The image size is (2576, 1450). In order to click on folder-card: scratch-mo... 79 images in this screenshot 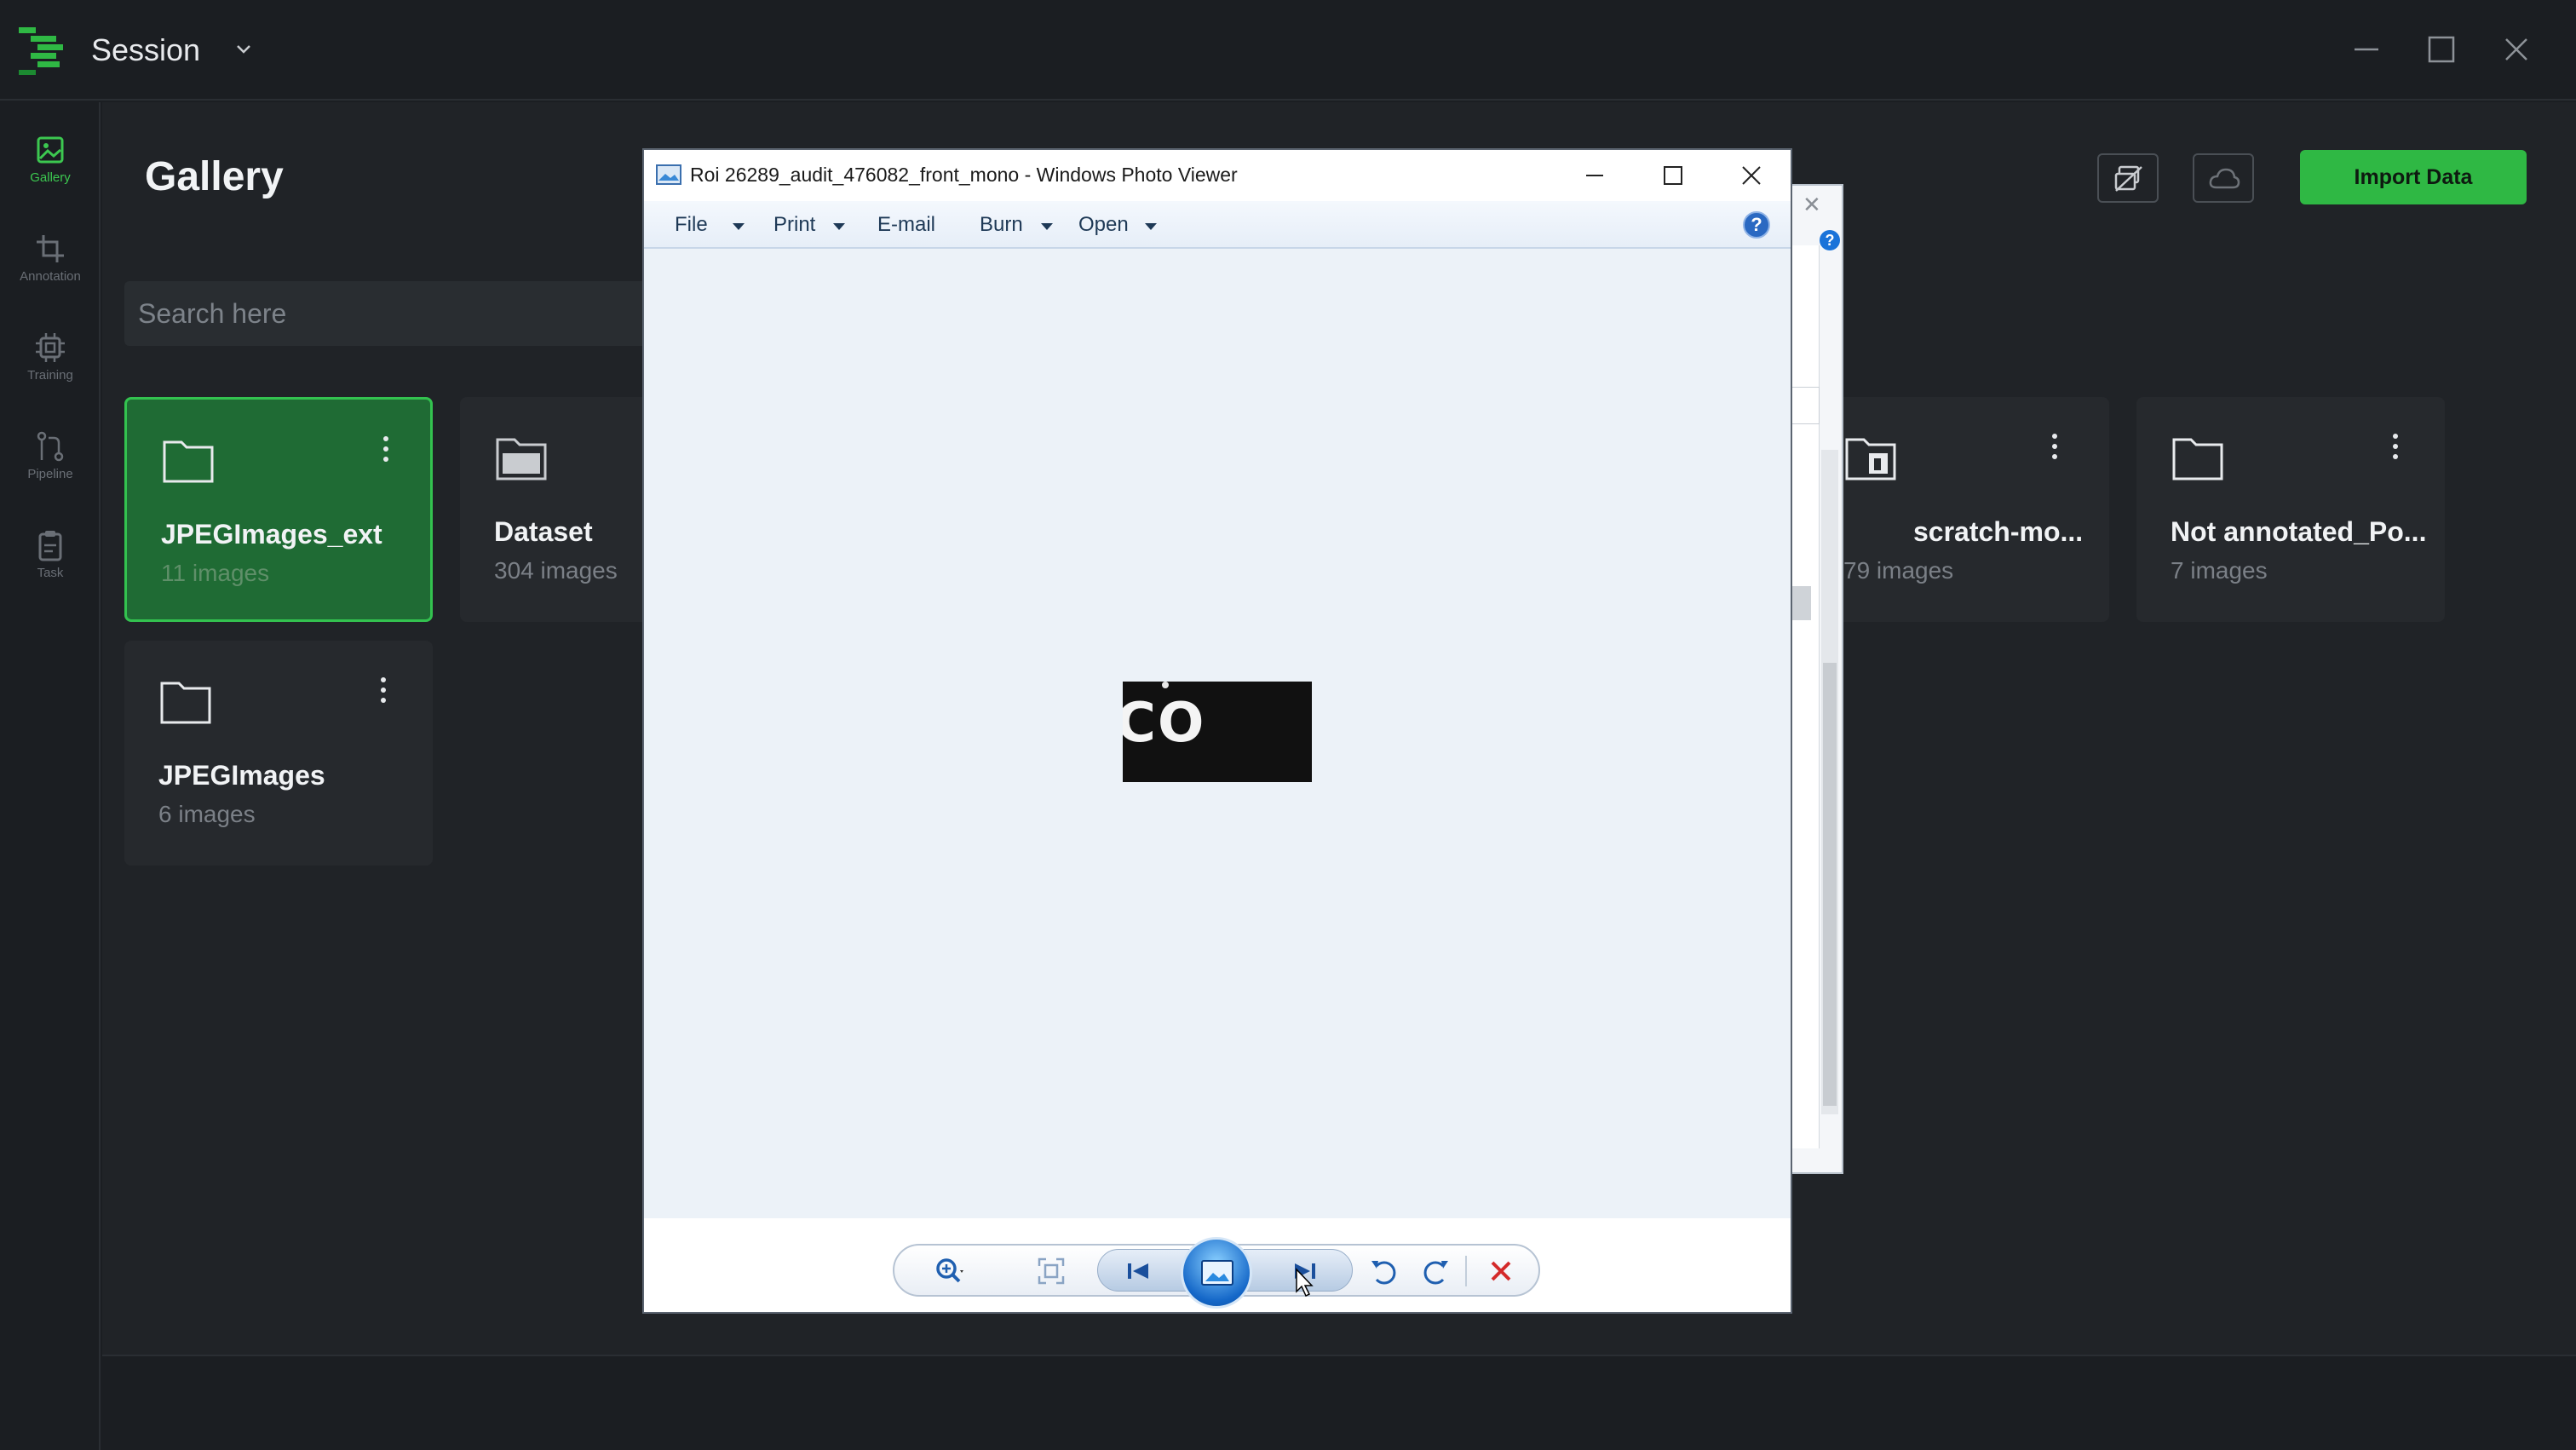, I will do `click(1955, 509)`.